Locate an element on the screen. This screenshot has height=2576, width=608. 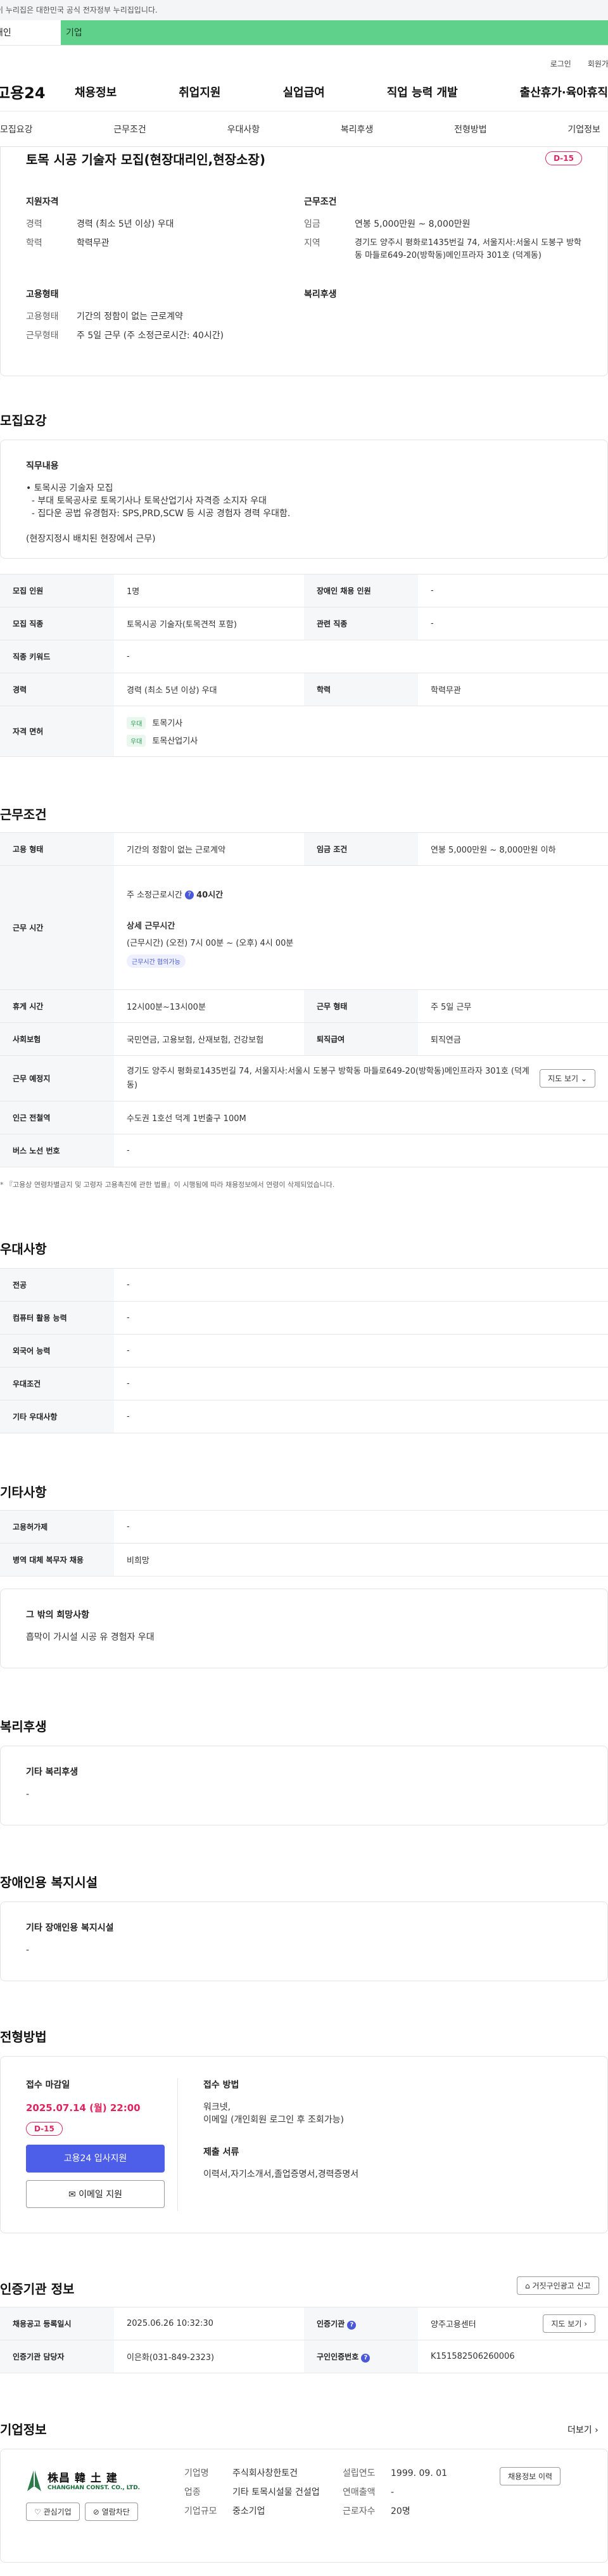
reg-value: 2025.06.26 10:32:30 is located at coordinates (209, 2323).